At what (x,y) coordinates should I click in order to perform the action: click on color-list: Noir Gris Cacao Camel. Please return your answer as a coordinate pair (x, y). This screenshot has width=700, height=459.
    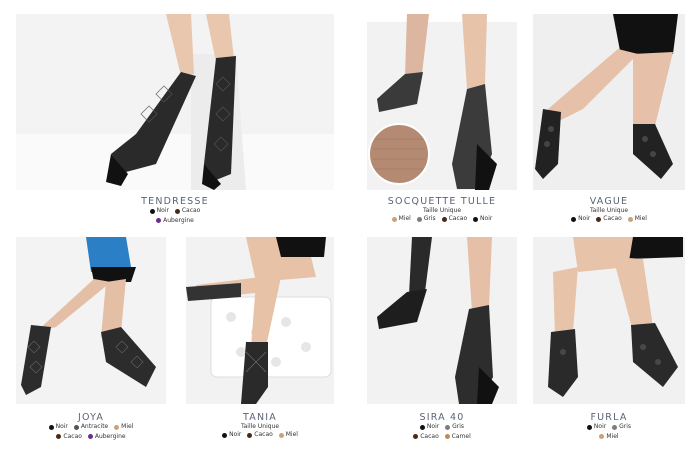
    Looking at the image, I should click on (442, 432).